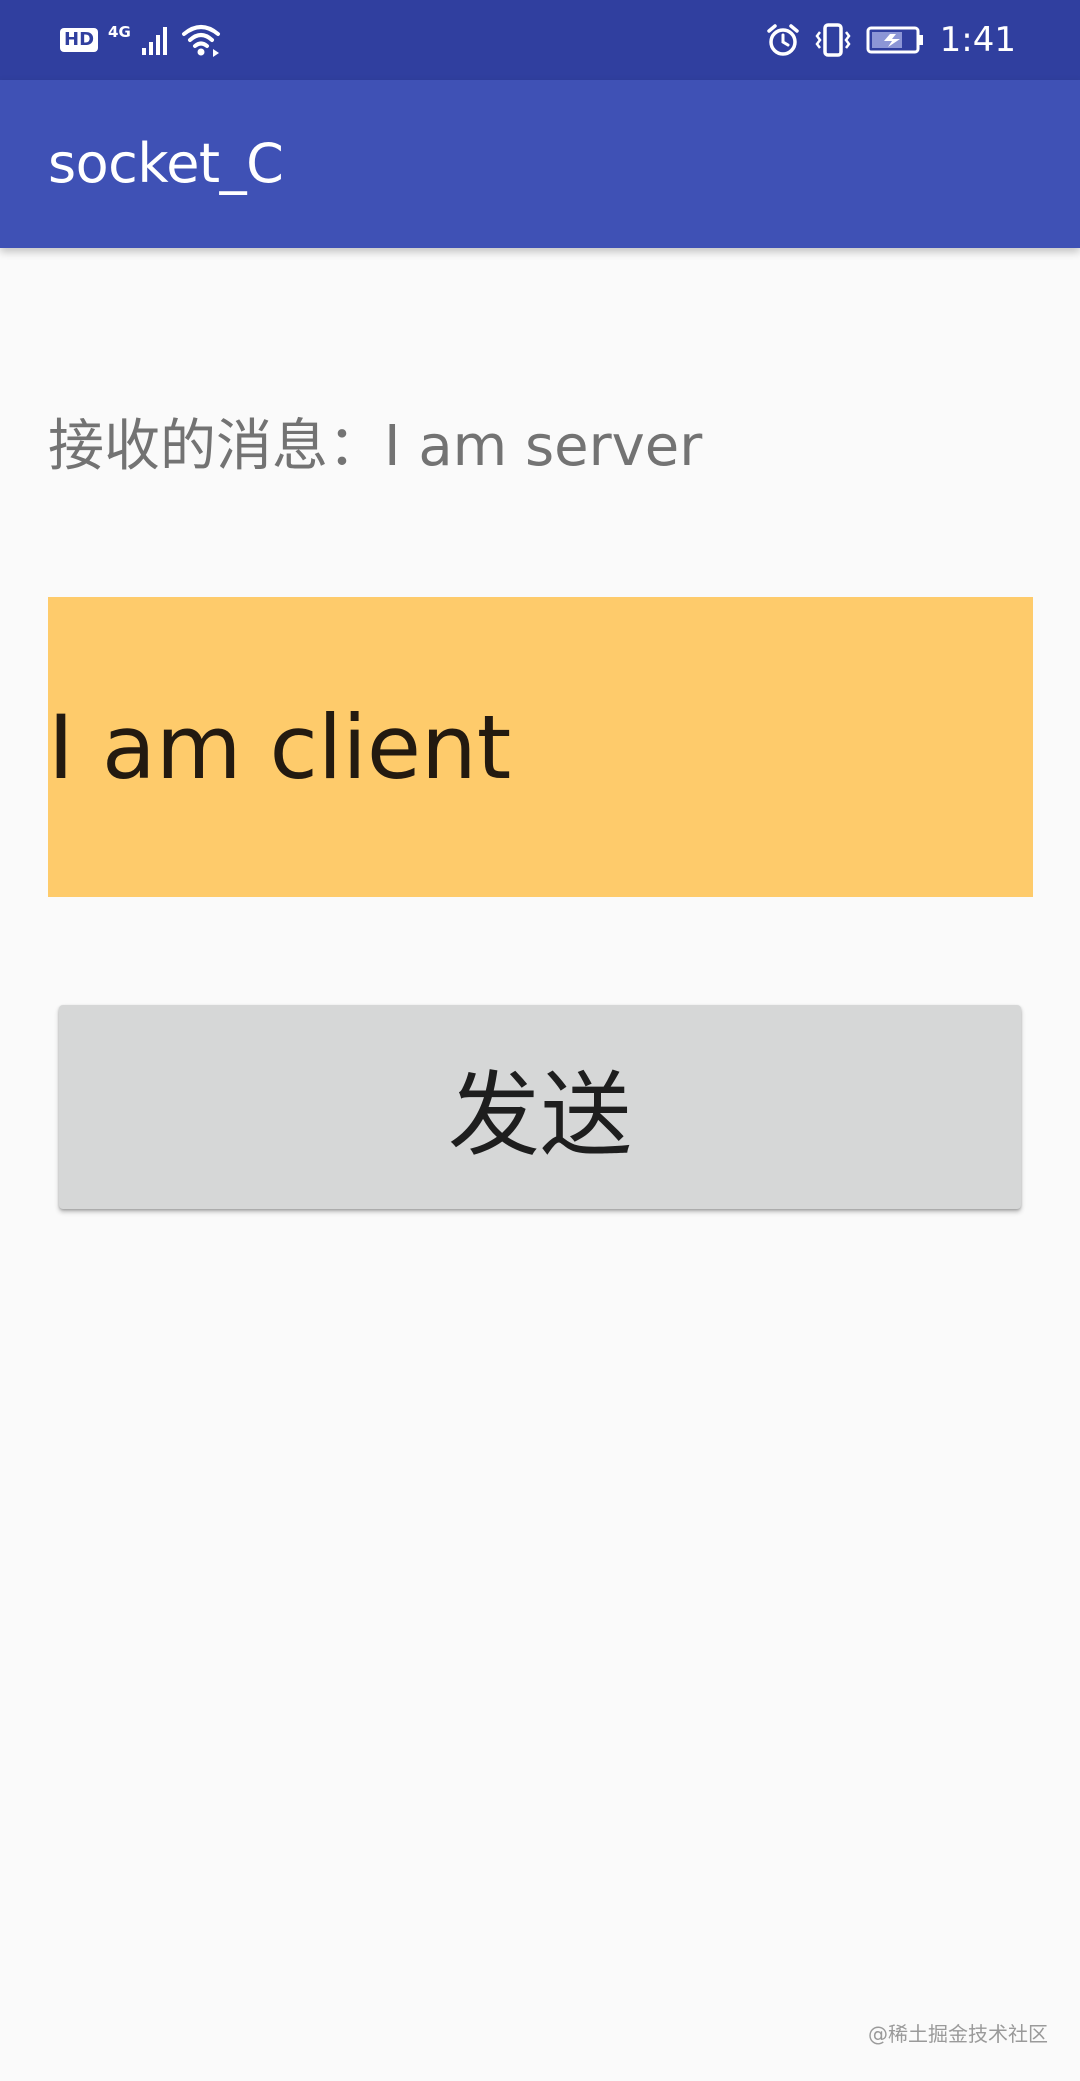  What do you see at coordinates (156, 40) in the screenshot?
I see `signal-icon` at bounding box center [156, 40].